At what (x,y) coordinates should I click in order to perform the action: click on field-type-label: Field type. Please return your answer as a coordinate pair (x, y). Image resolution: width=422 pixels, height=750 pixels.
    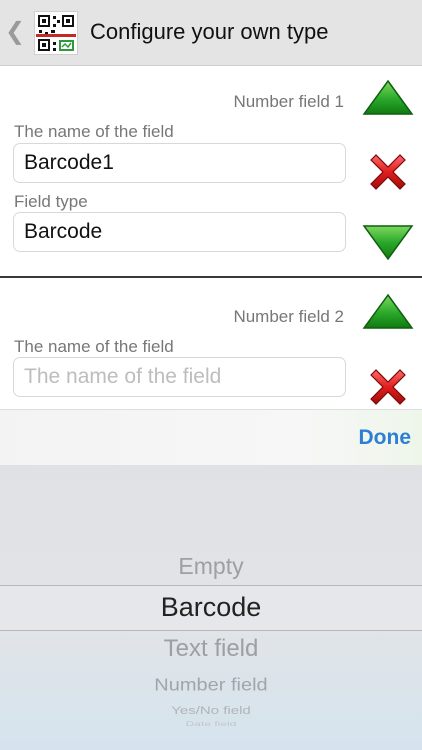
    Looking at the image, I should click on (51, 201).